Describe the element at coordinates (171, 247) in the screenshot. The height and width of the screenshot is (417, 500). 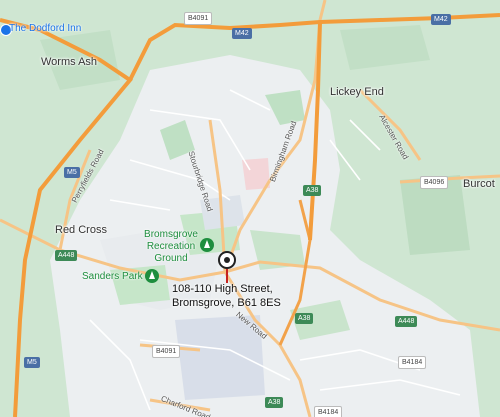
I see `recreation-ground-label: Bromsgrove Recreation Ground` at that location.